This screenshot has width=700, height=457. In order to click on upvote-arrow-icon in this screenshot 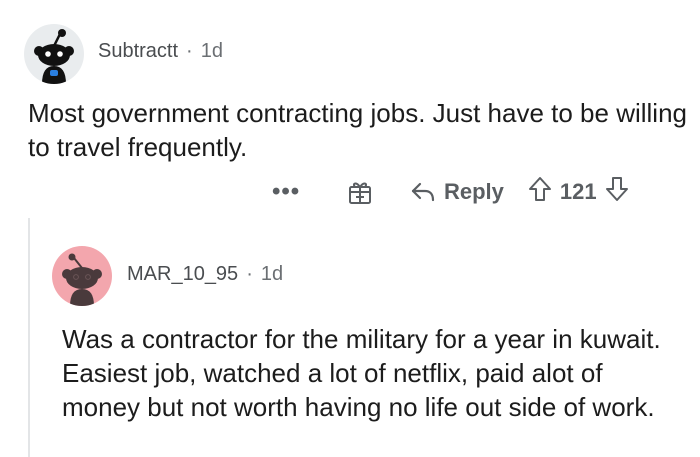, I will do `click(539, 189)`.